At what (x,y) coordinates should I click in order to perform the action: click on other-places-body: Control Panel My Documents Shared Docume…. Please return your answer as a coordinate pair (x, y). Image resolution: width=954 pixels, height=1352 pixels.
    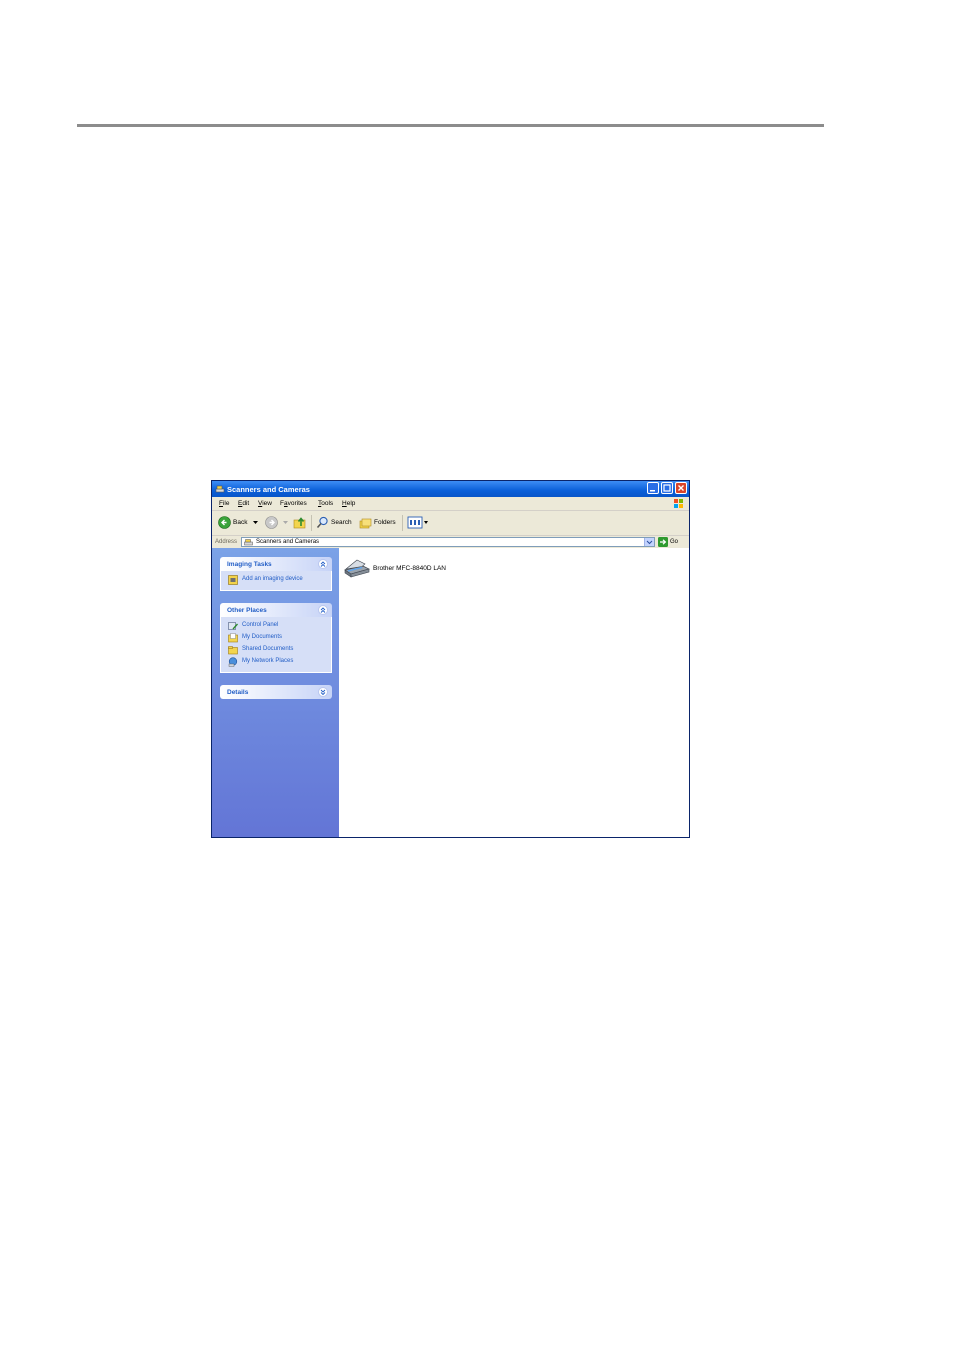
    Looking at the image, I should click on (276, 645).